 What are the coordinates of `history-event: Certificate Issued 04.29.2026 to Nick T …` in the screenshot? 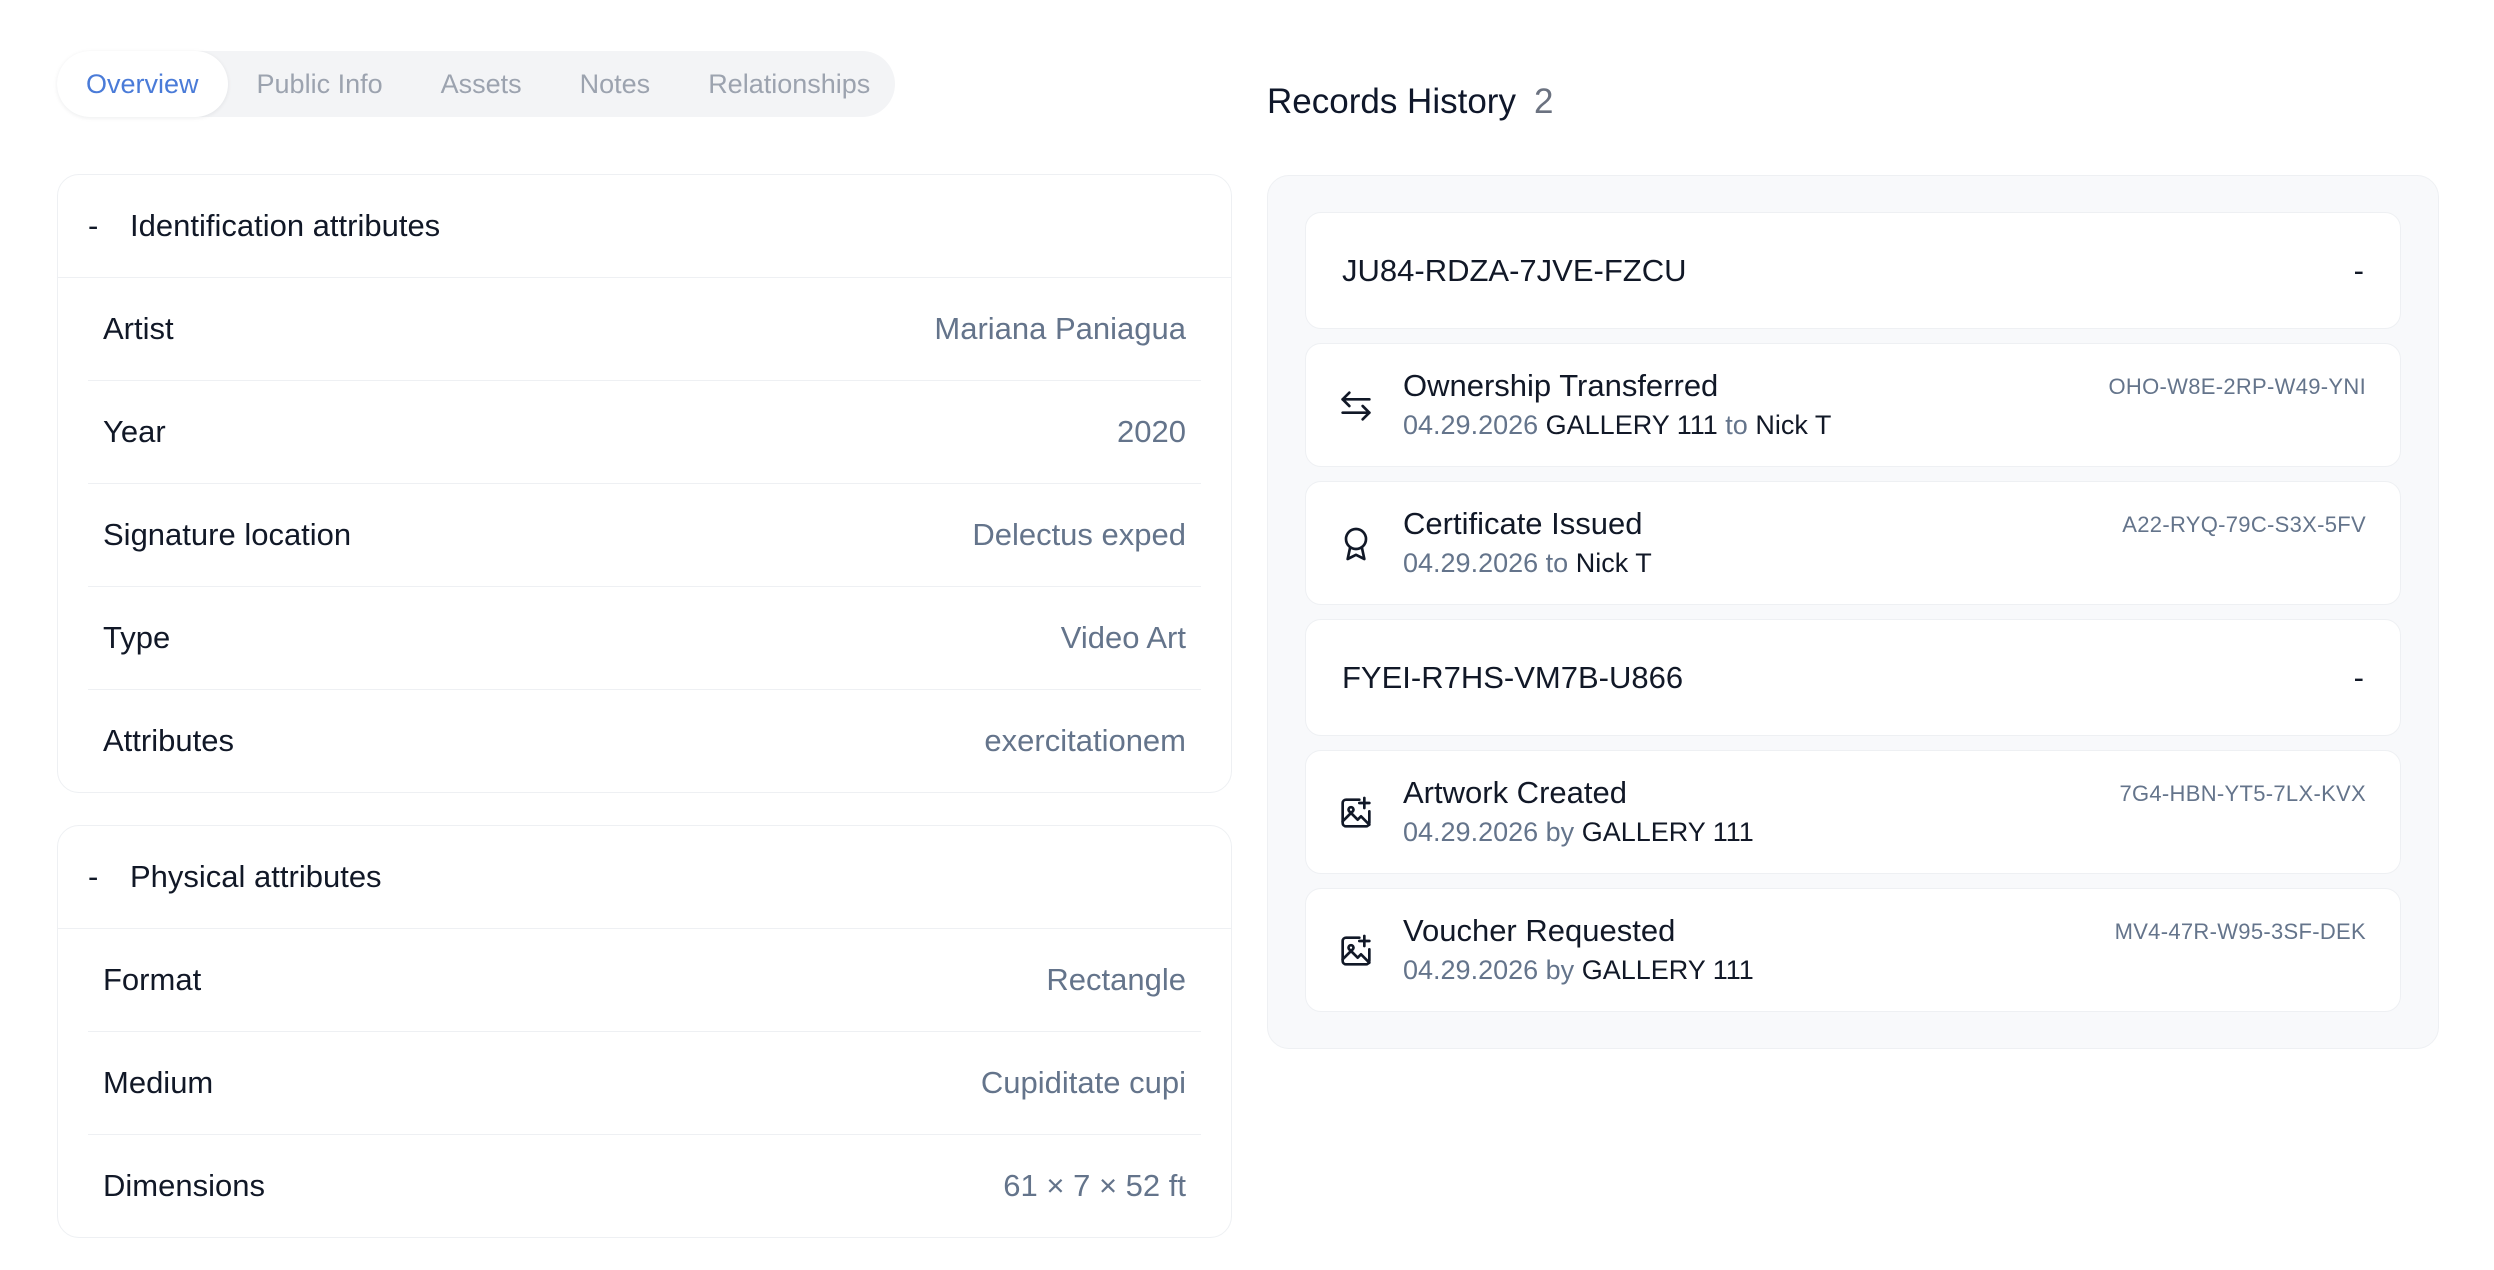 It's located at (1853, 543).